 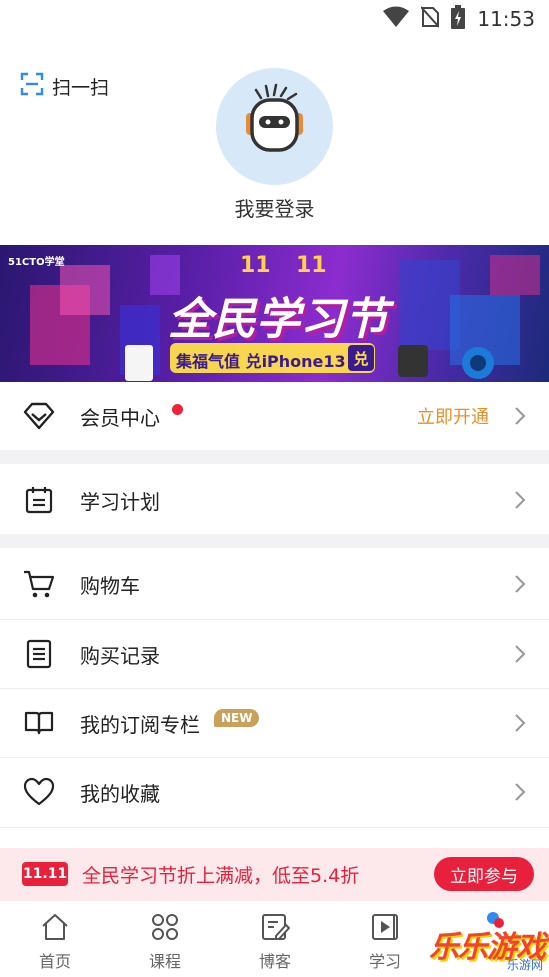 I want to click on banner-badge: 兑, so click(x=361, y=358).